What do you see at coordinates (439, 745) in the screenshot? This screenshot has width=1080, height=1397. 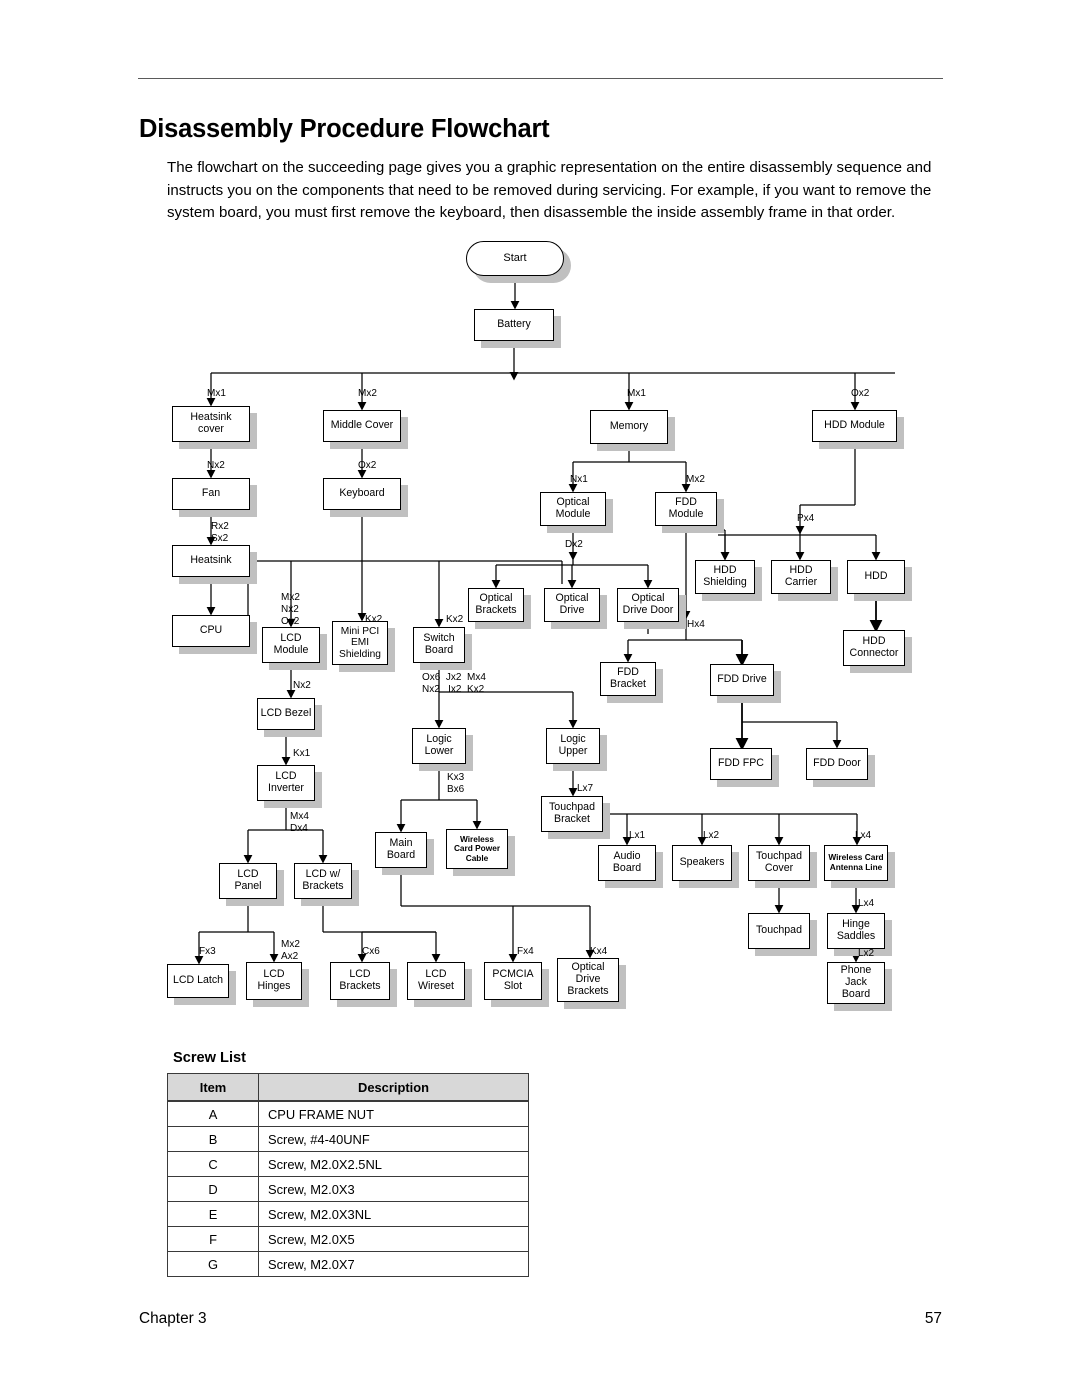 I see `flow-node-label: Logic Lower` at bounding box center [439, 745].